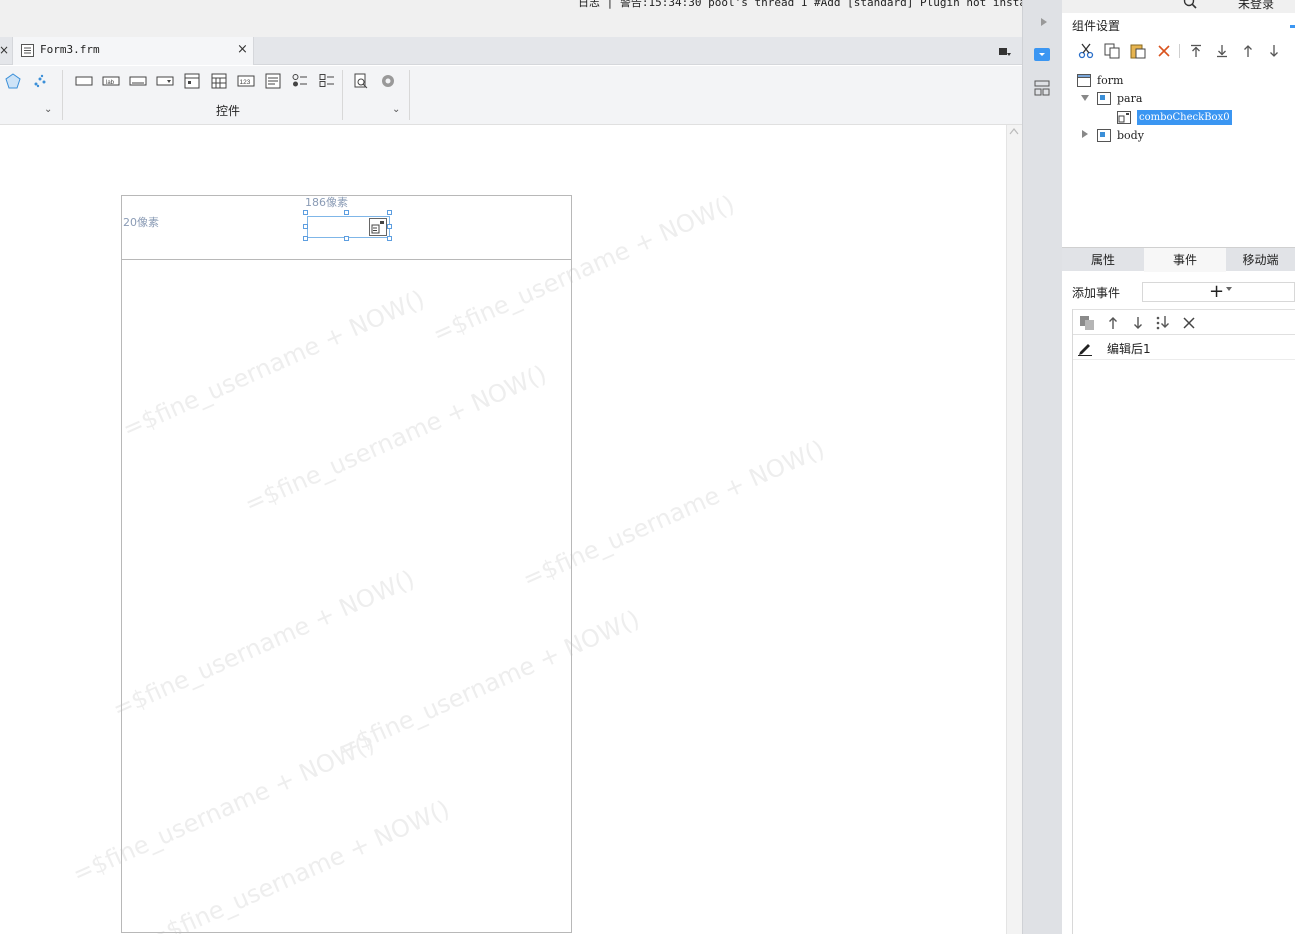 The image size is (1295, 934). Describe the element at coordinates (1138, 323) in the screenshot. I see `event-move-down-icon` at that location.